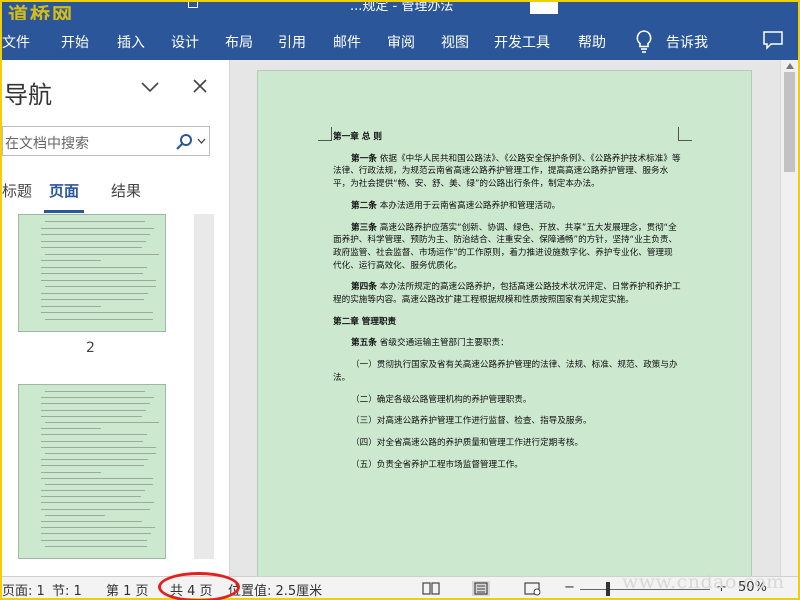 The width and height of the screenshot is (800, 600). What do you see at coordinates (608, 589) in the screenshot?
I see `zoom-slider-thumb` at bounding box center [608, 589].